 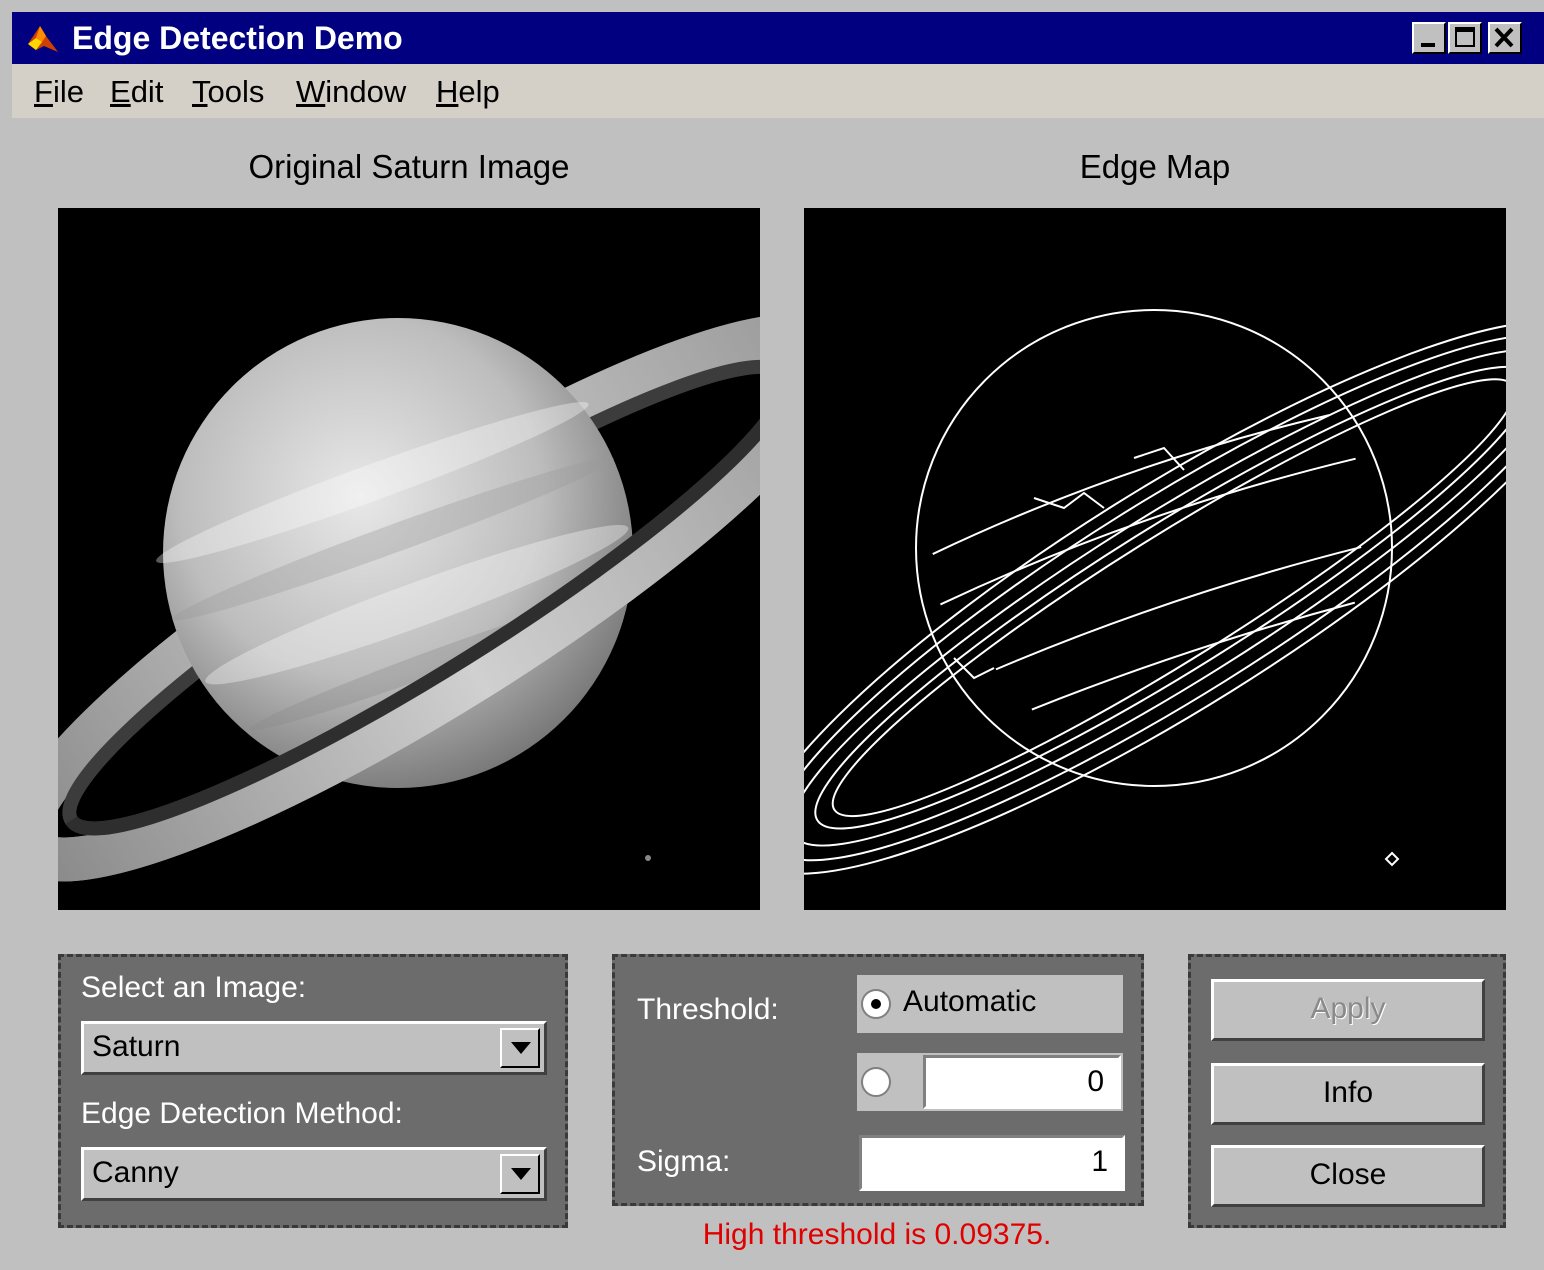 I want to click on menu-file-label: ile, so click(x=68, y=91).